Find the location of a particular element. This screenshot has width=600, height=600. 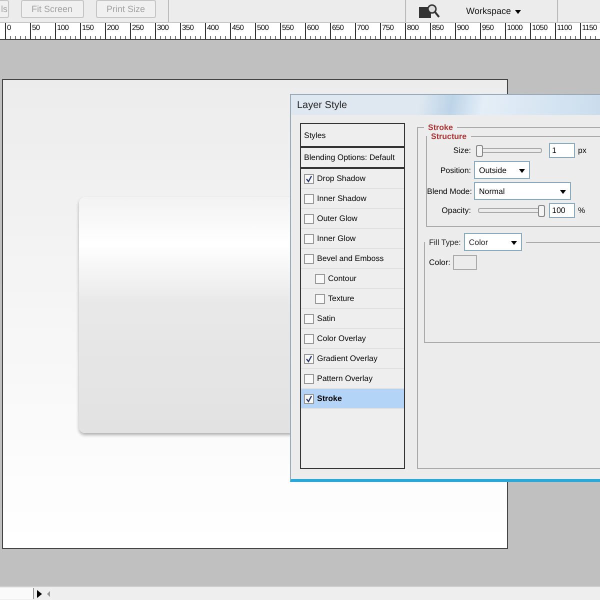

list-header: Blending Options: Default is located at coordinates (352, 158).